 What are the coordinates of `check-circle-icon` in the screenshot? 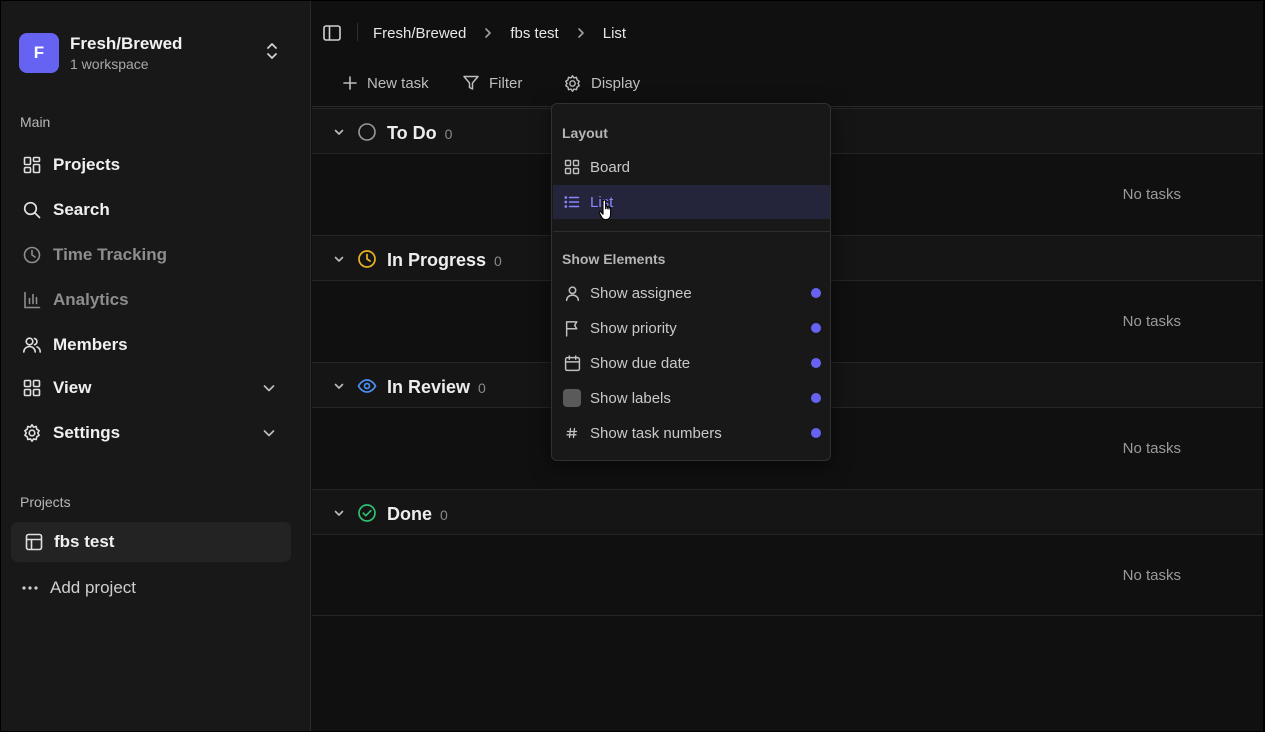 It's located at (367, 513).